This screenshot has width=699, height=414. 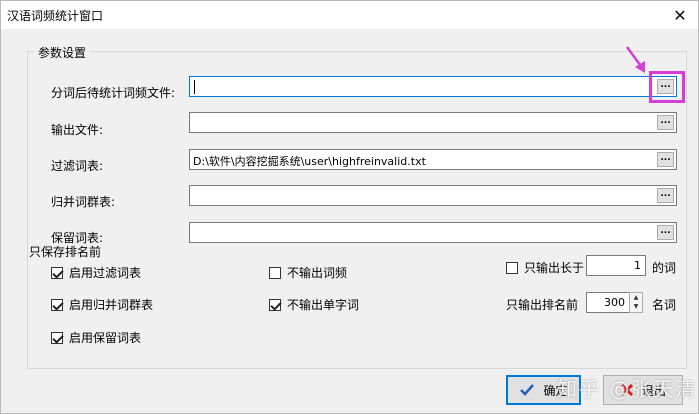 What do you see at coordinates (636, 297) in the screenshot?
I see `spin-up-icon: ▲` at bounding box center [636, 297].